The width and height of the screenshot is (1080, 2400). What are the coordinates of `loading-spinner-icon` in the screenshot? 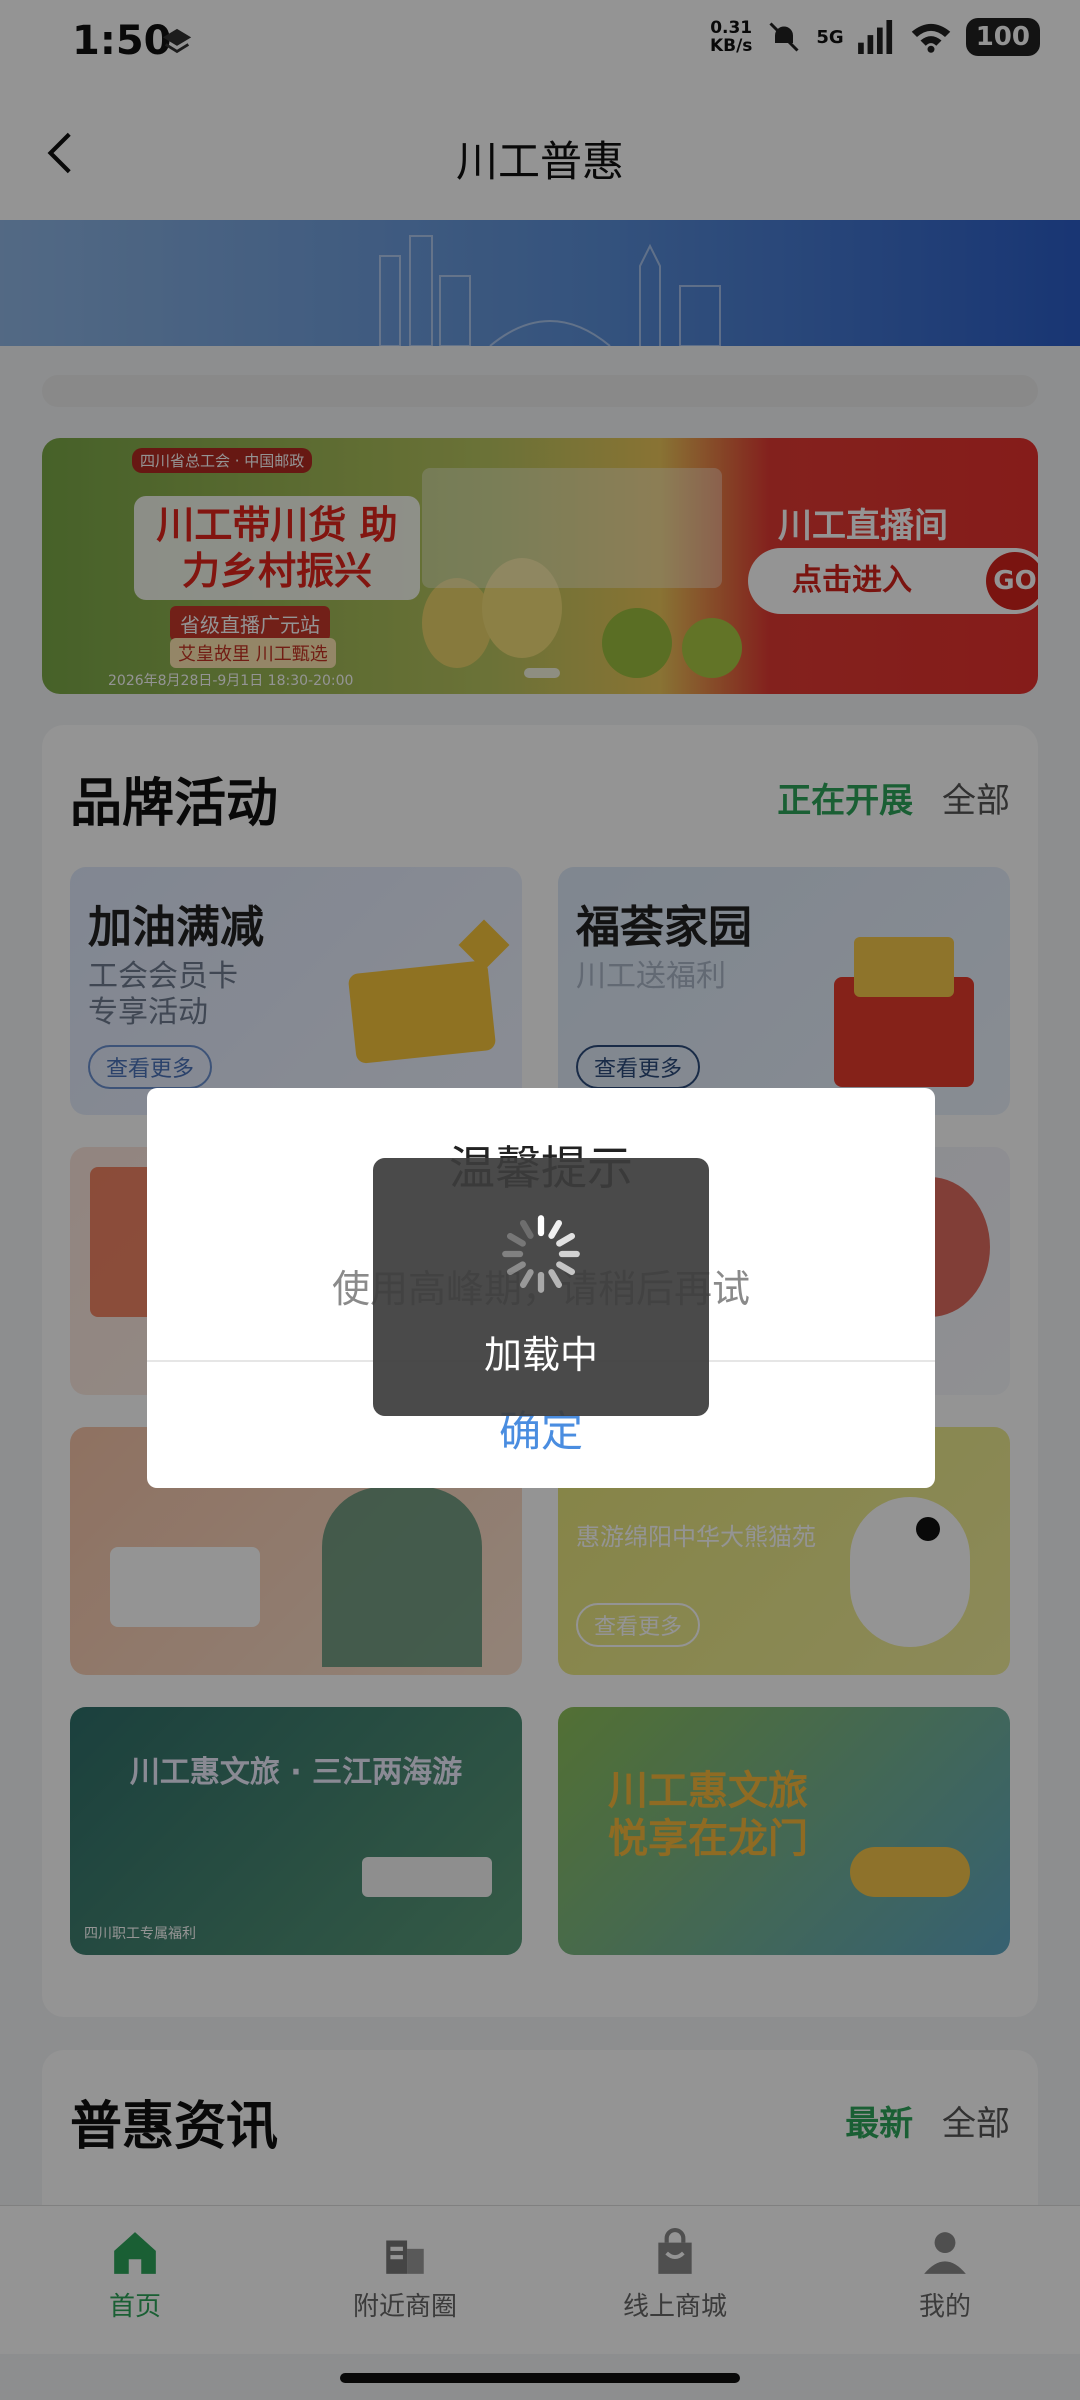 It's located at (541, 1254).